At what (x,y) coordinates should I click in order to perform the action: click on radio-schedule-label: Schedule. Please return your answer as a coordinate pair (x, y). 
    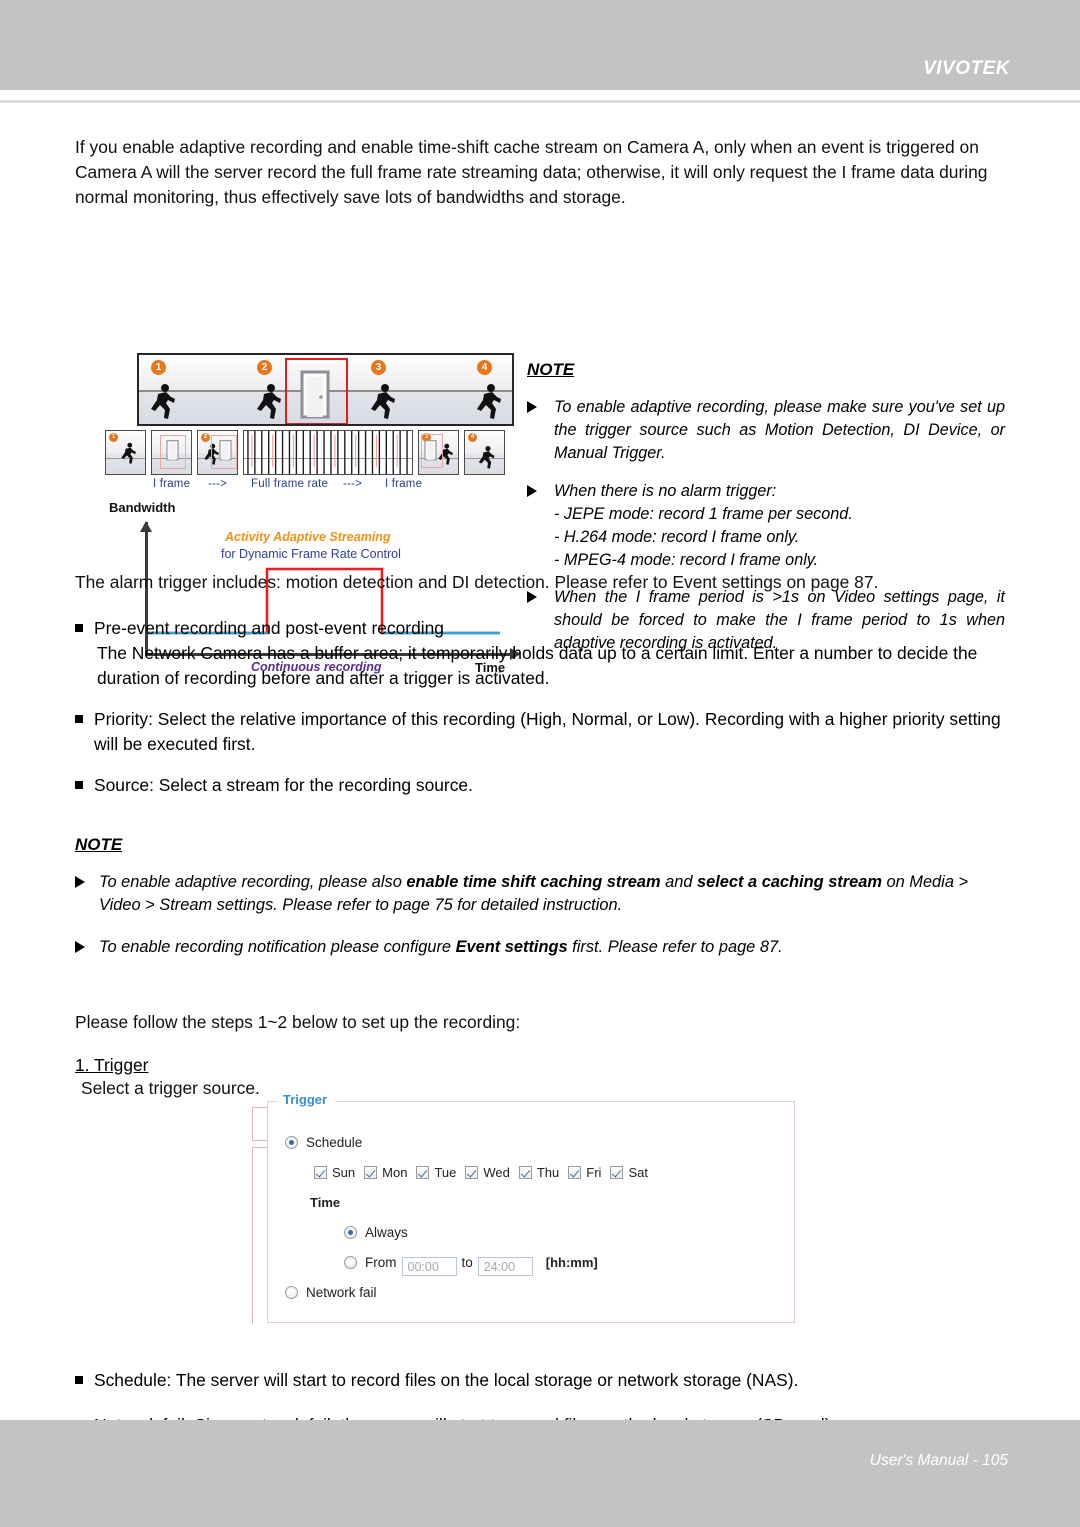
    Looking at the image, I should click on (334, 1142).